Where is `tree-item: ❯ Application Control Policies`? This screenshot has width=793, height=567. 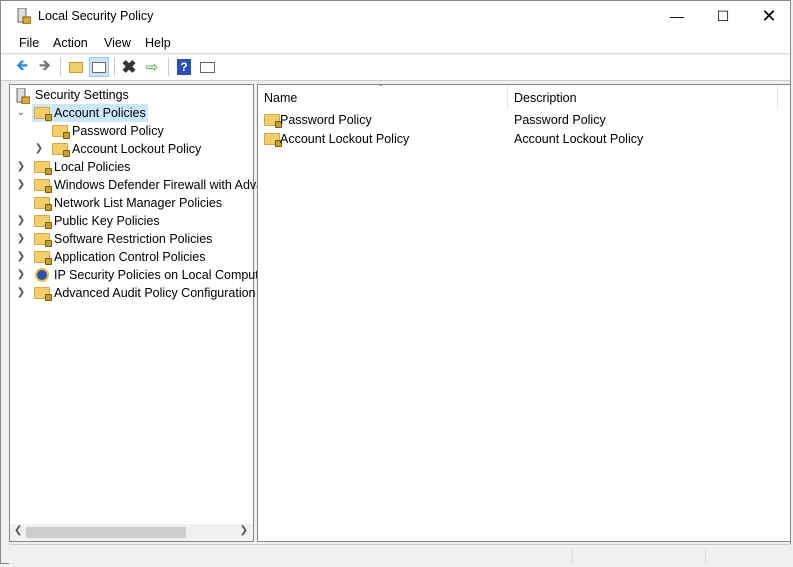
tree-item: ❯ Application Control Policies is located at coordinates (131, 257).